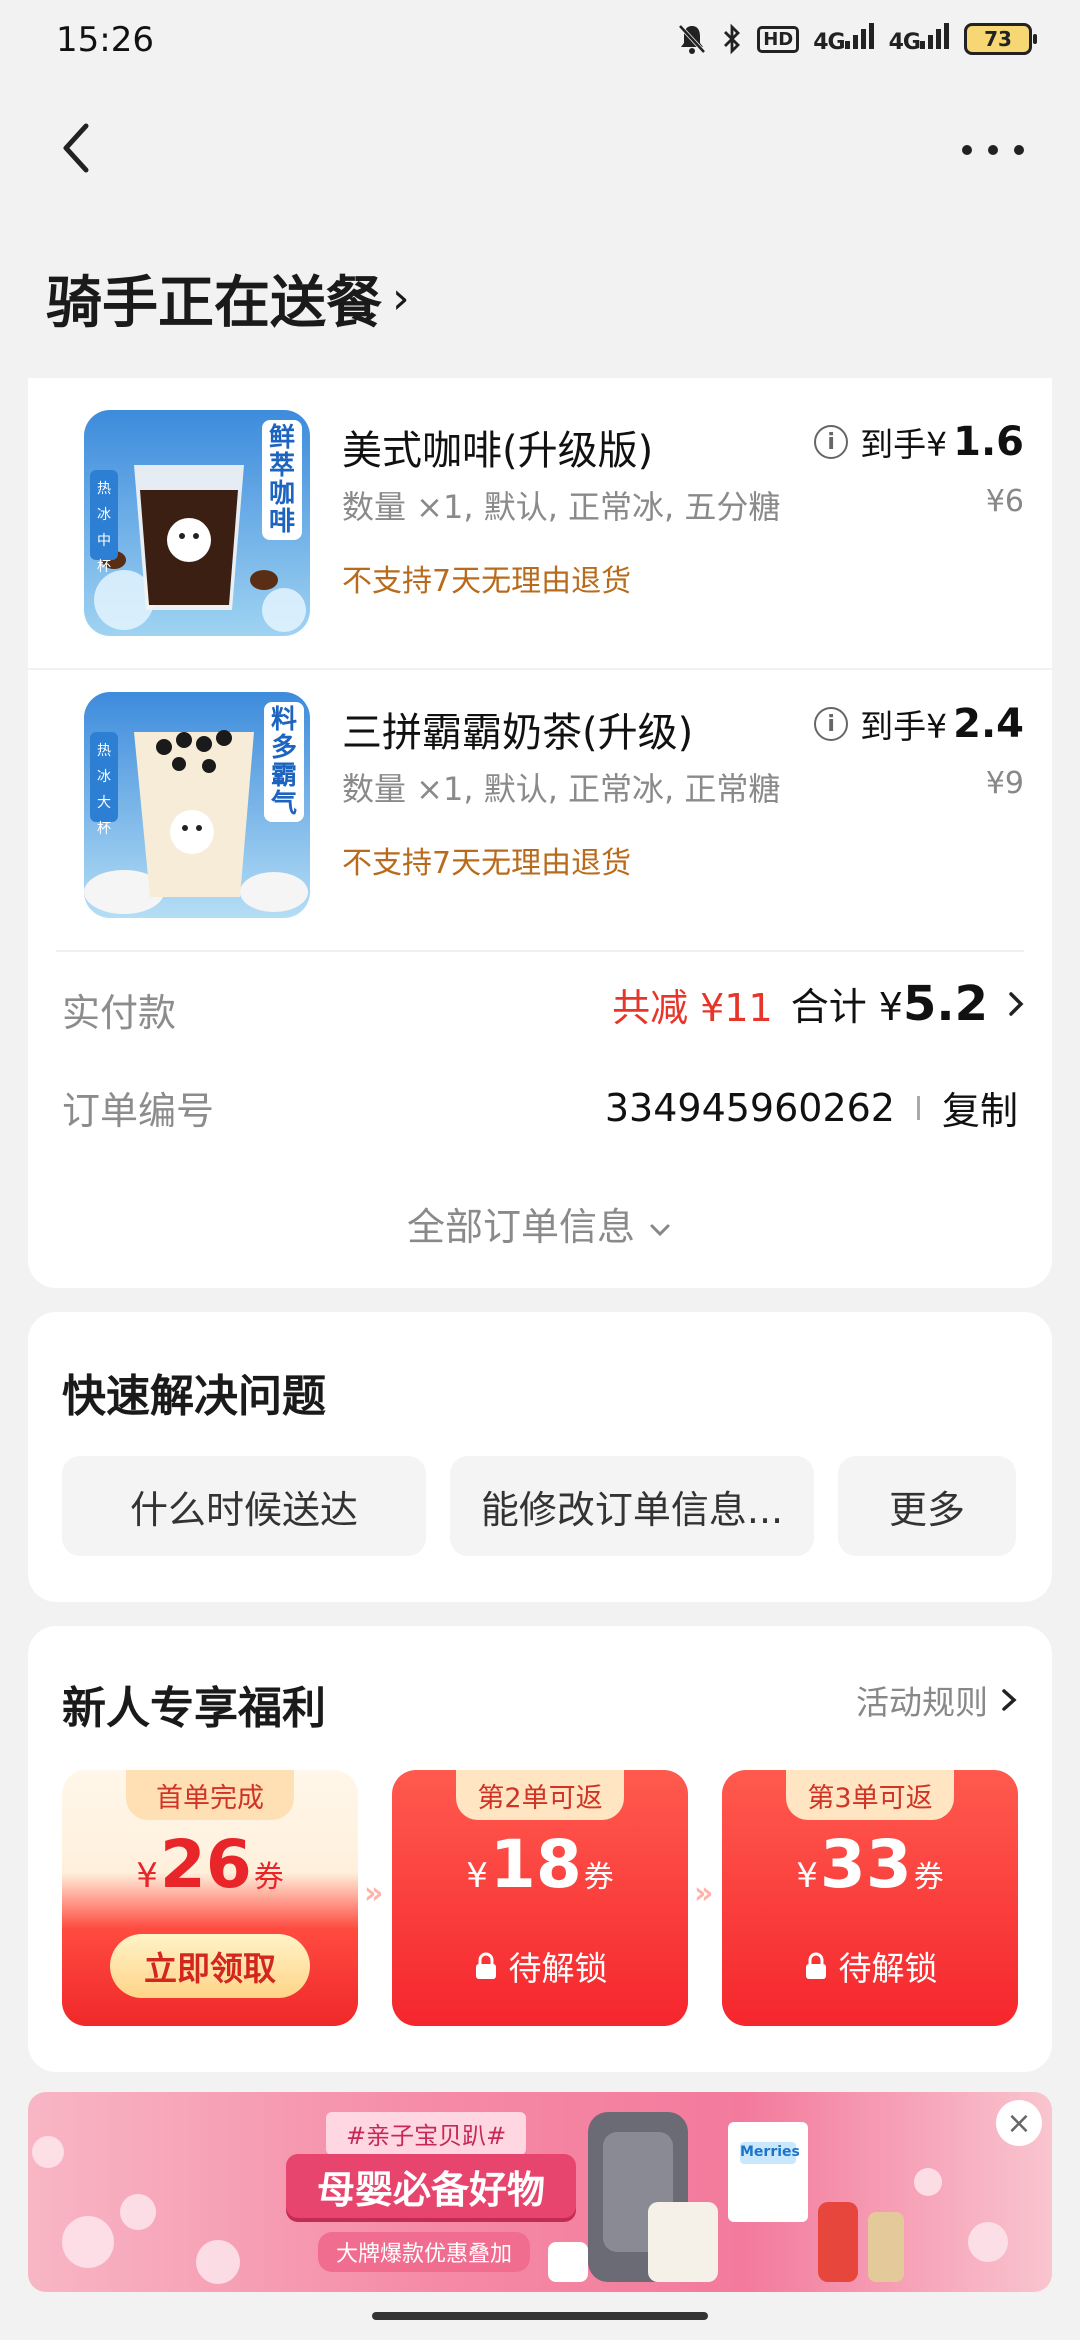 The height and width of the screenshot is (2340, 1080). I want to click on thumb-tags: 热冰中杯, so click(104, 528).